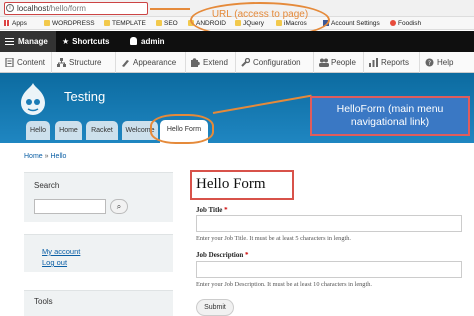  What do you see at coordinates (147, 41) in the screenshot?
I see `user-button: admin` at bounding box center [147, 41].